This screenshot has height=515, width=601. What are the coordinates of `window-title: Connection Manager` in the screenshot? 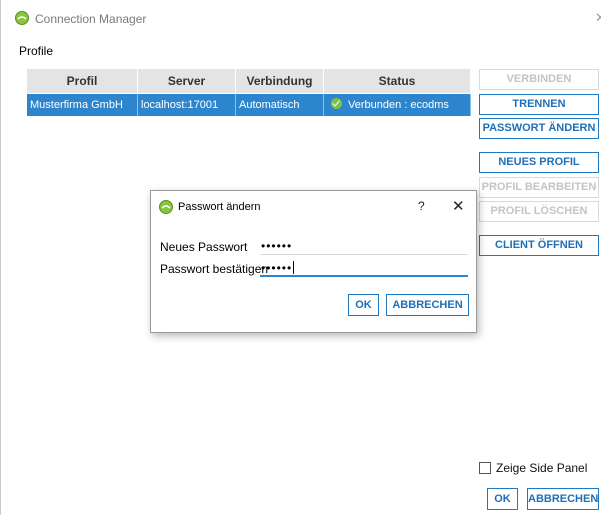 It's located at (91, 19).